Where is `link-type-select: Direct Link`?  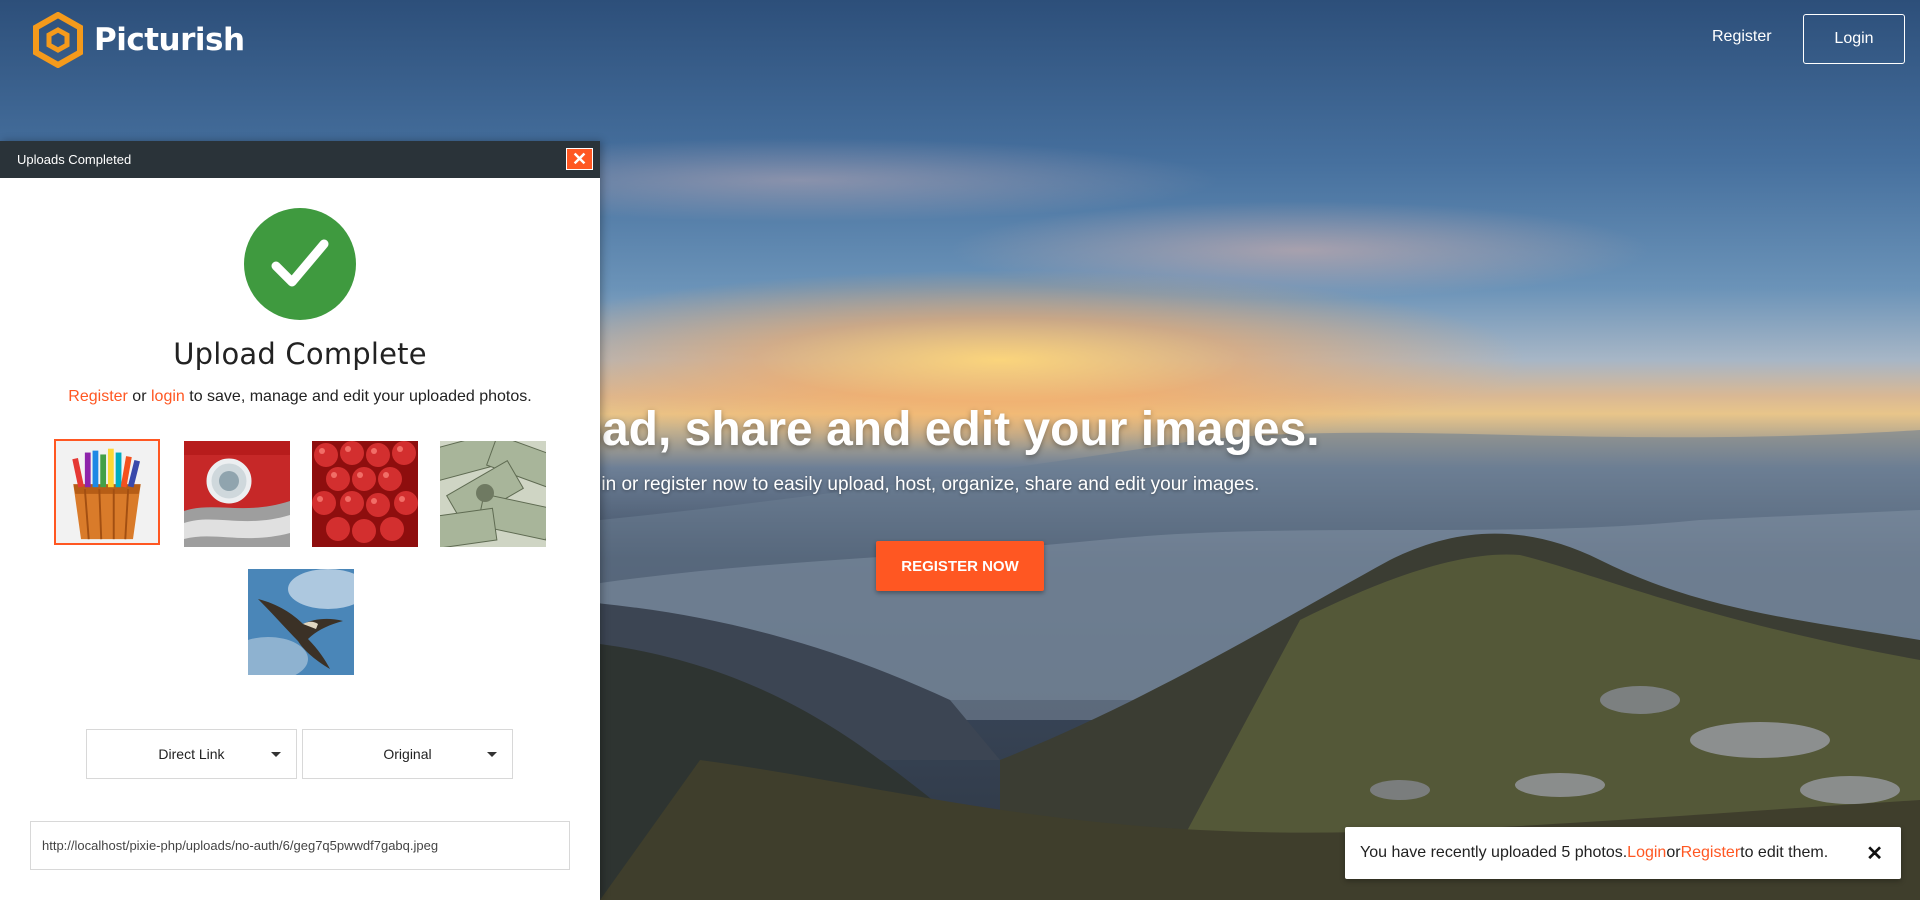 link-type-select: Direct Link is located at coordinates (191, 754).